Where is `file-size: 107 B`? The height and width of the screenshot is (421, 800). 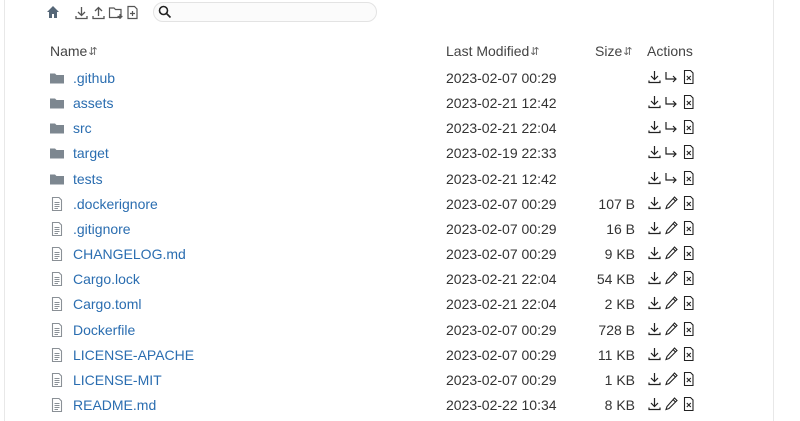
file-size: 107 B is located at coordinates (616, 203).